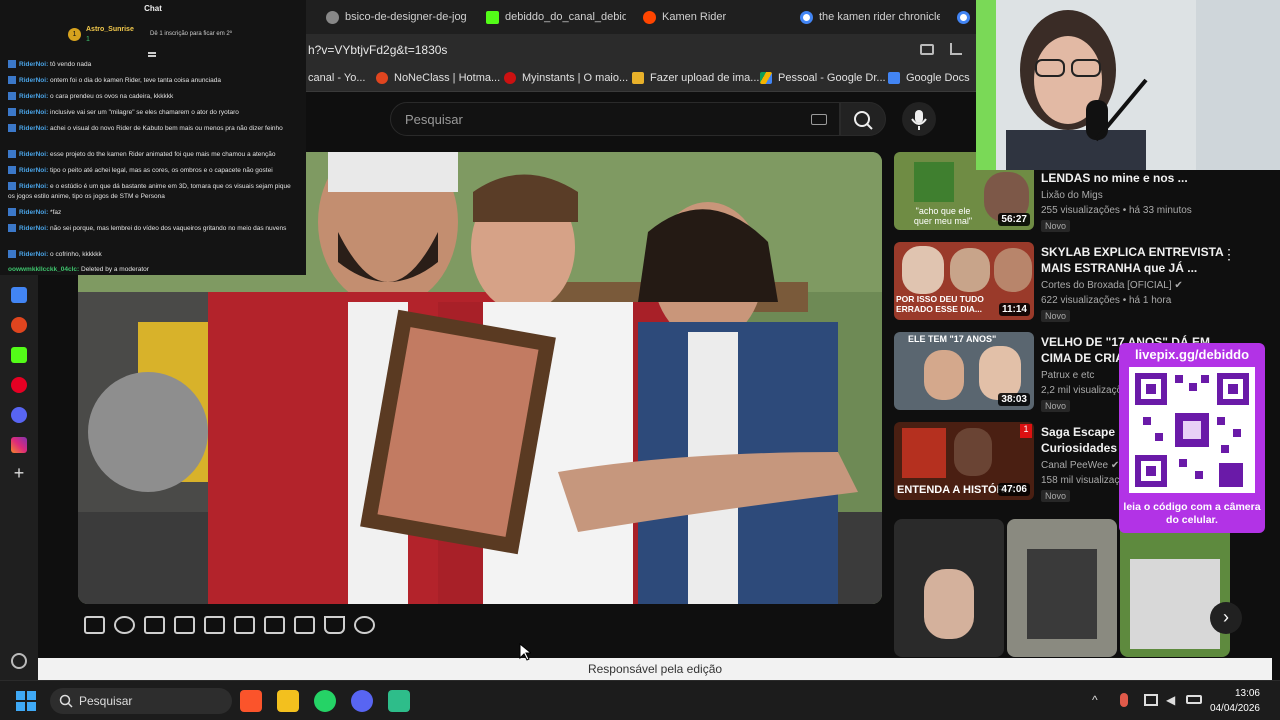  I want to click on audio-icon, so click(124, 625).